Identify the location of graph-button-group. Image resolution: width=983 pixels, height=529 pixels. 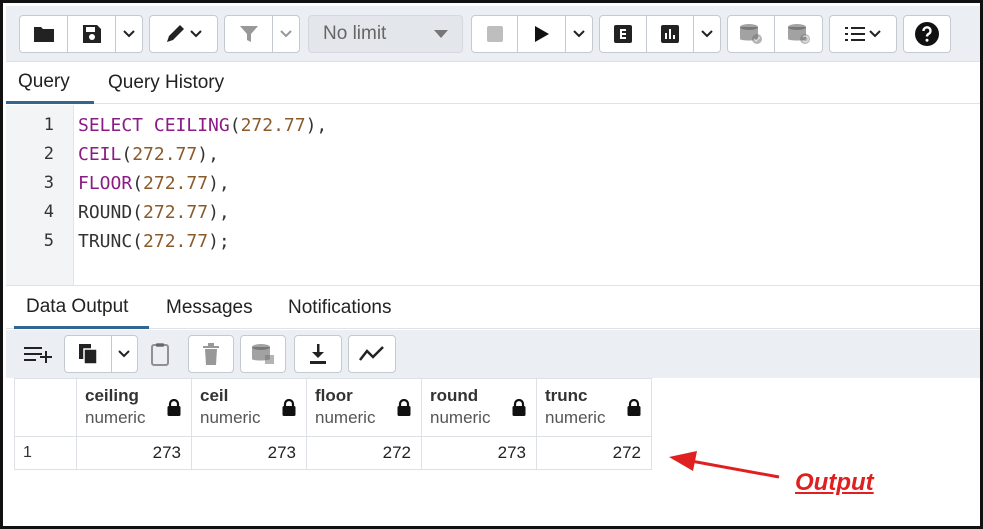
(372, 354).